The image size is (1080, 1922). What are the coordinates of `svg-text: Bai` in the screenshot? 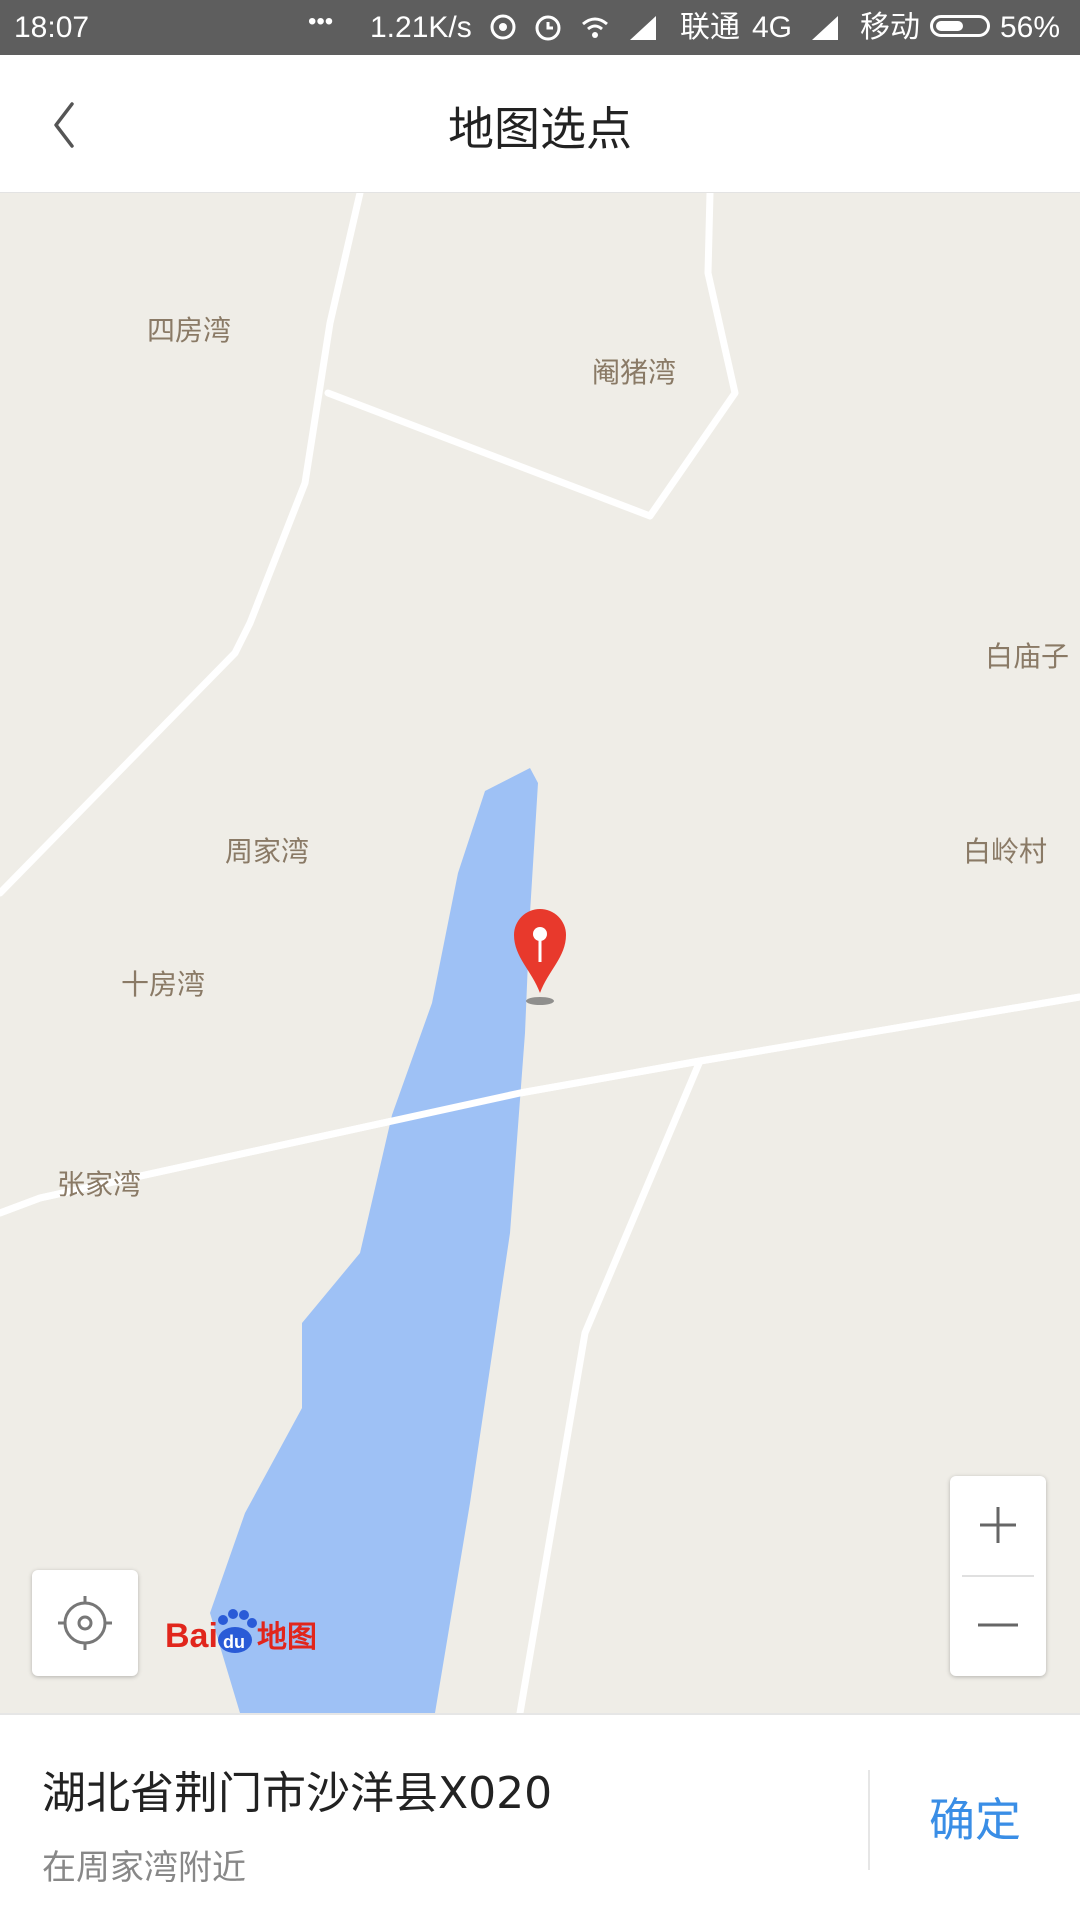 It's located at (191, 1636).